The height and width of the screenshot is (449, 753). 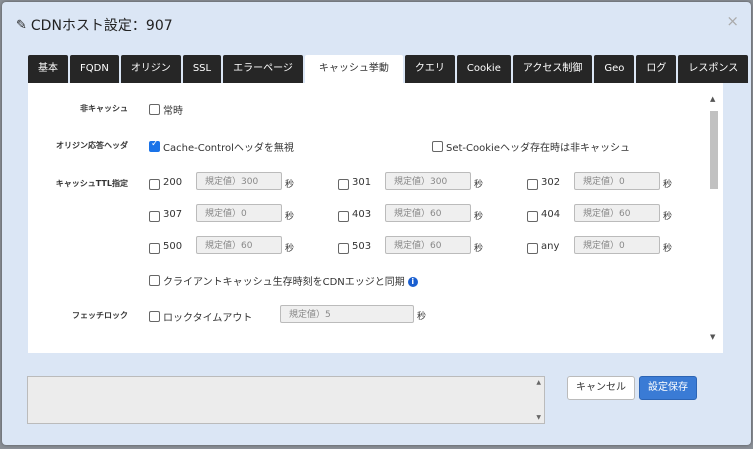 What do you see at coordinates (239, 245) in the screenshot?
I see `ttl-500-input: 規定値）60` at bounding box center [239, 245].